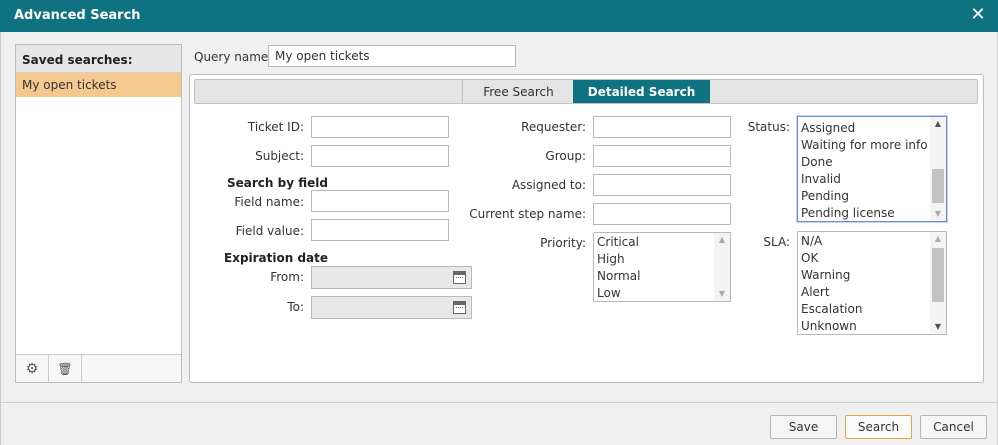  I want to click on save-button: Save, so click(803, 427).